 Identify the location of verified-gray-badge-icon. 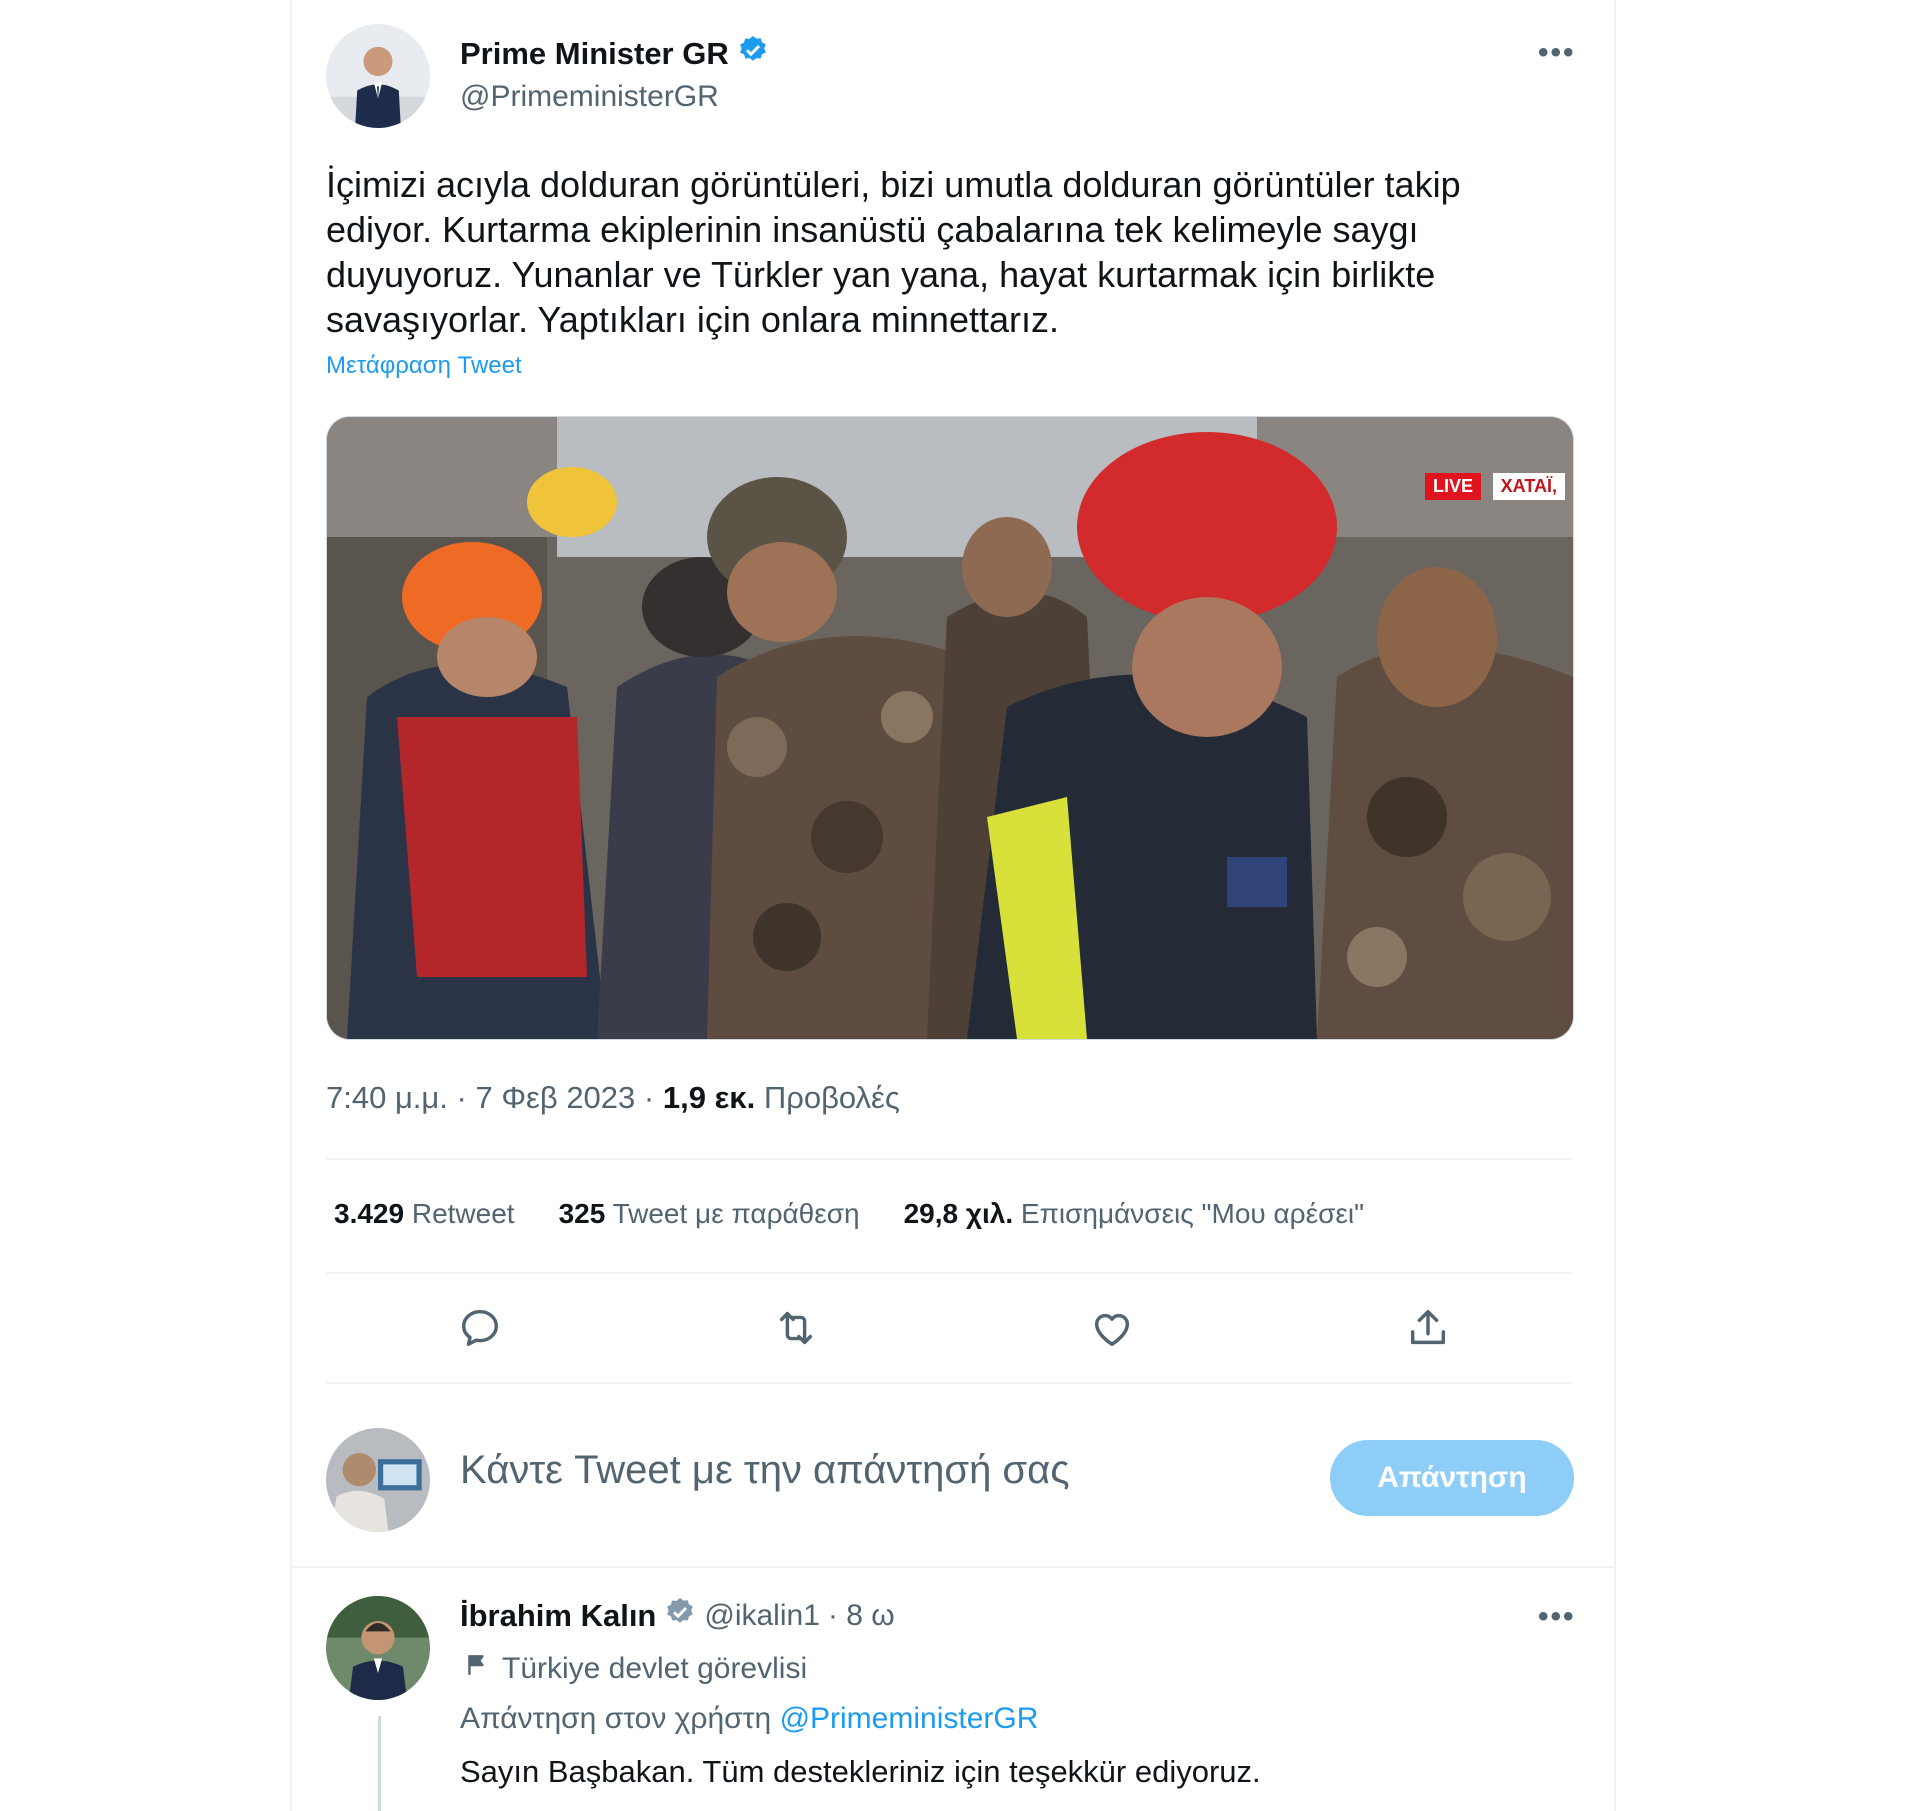
(680, 1616).